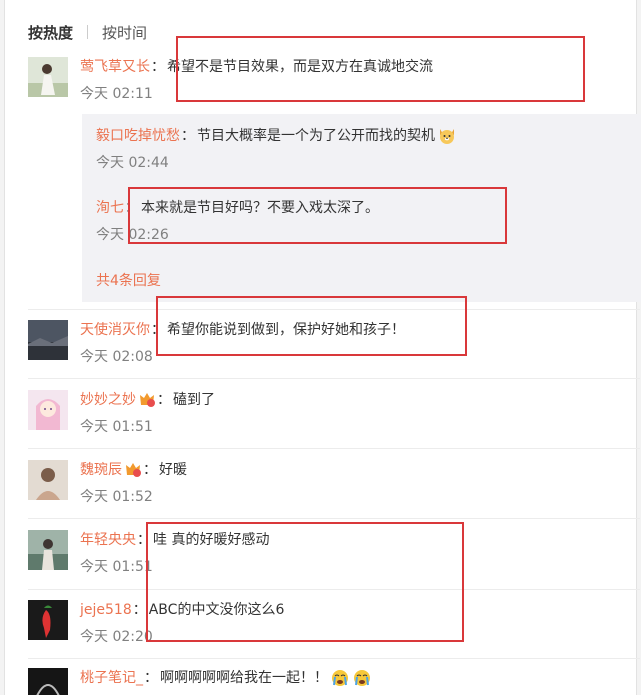 Image resolution: width=641 pixels, height=695 pixels. Describe the element at coordinates (328, 554) in the screenshot. I see `comment-item: 年轻央央：哇 真的好暖好感动 今天 01:51` at that location.